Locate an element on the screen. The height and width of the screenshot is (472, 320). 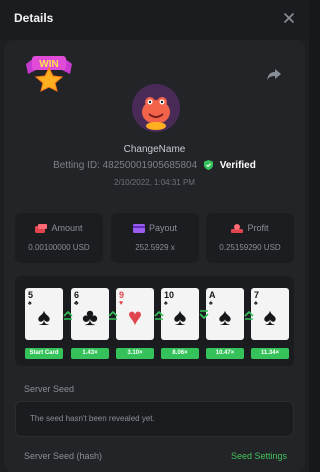
playing-card: 10 ♠ ♠ is located at coordinates (180, 314).